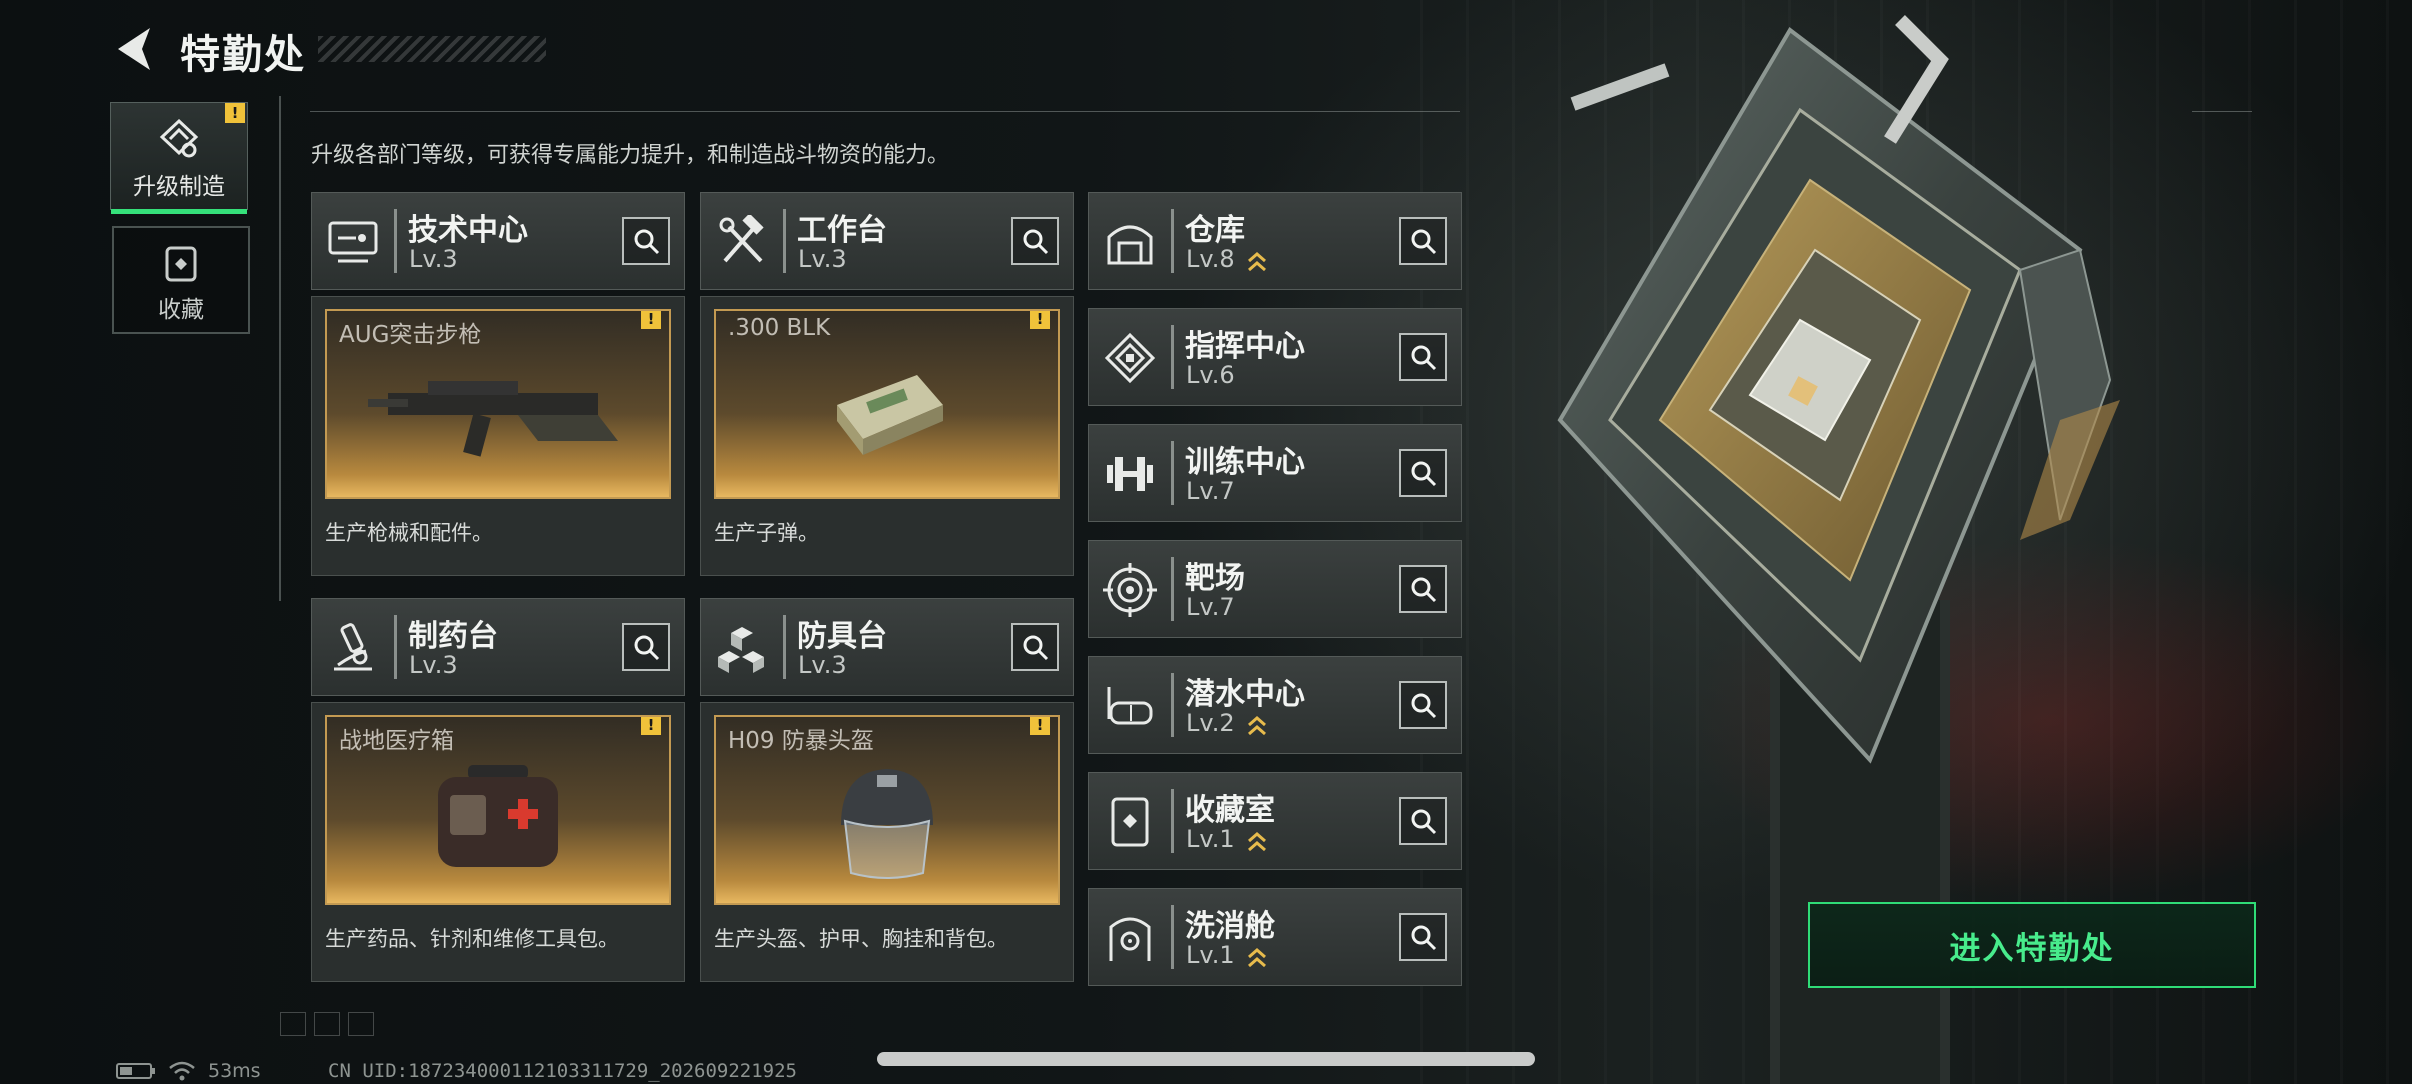 The width and height of the screenshot is (2412, 1084). What do you see at coordinates (887, 404) in the screenshot?
I see `product-slot: .300 BLK !` at bounding box center [887, 404].